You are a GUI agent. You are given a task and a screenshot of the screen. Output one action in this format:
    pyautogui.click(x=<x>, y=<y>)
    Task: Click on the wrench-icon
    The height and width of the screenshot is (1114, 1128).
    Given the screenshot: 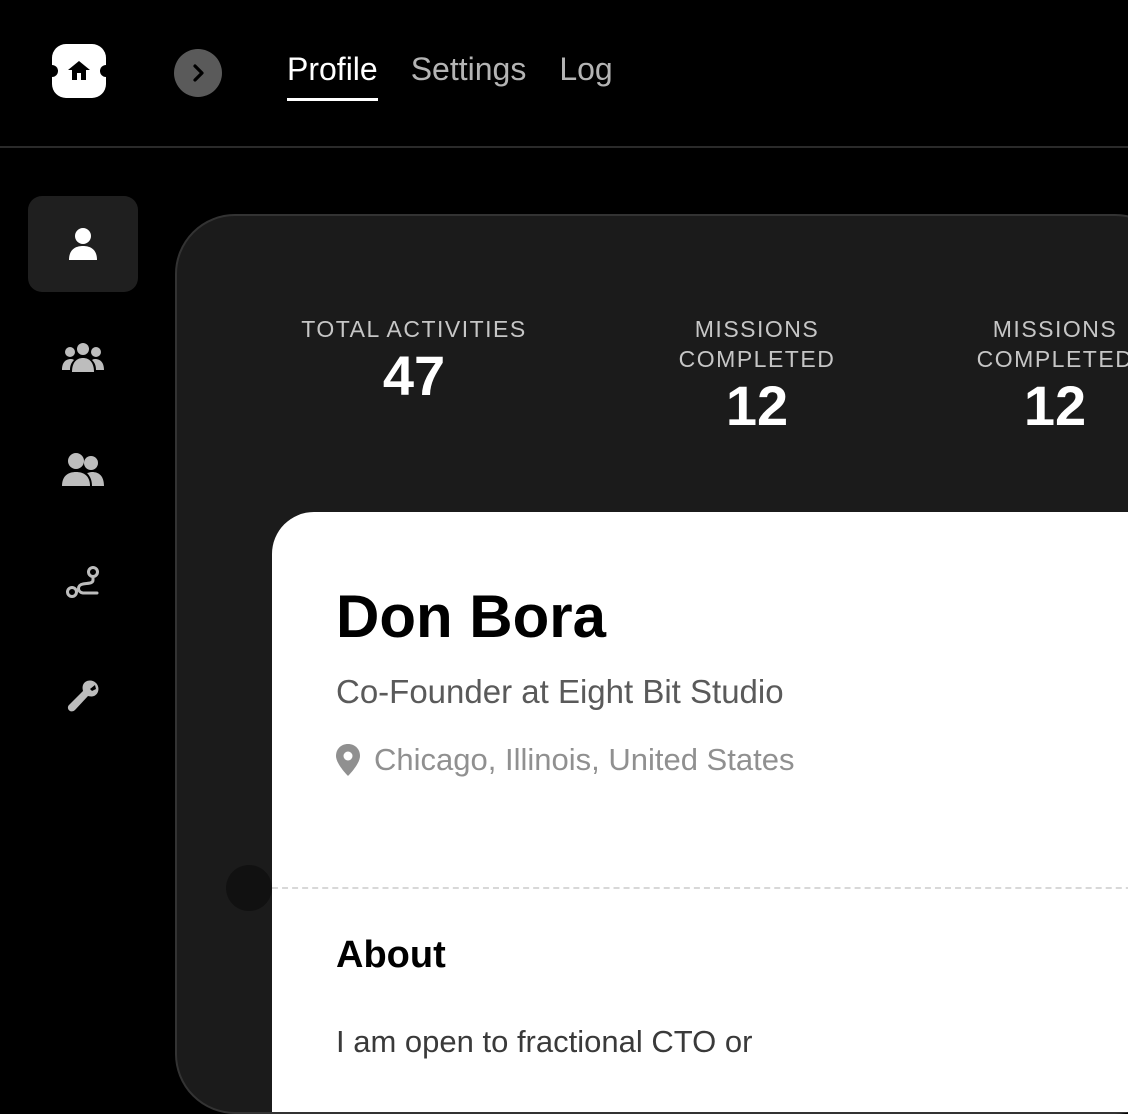 What is the action you would take?
    pyautogui.click(x=83, y=696)
    